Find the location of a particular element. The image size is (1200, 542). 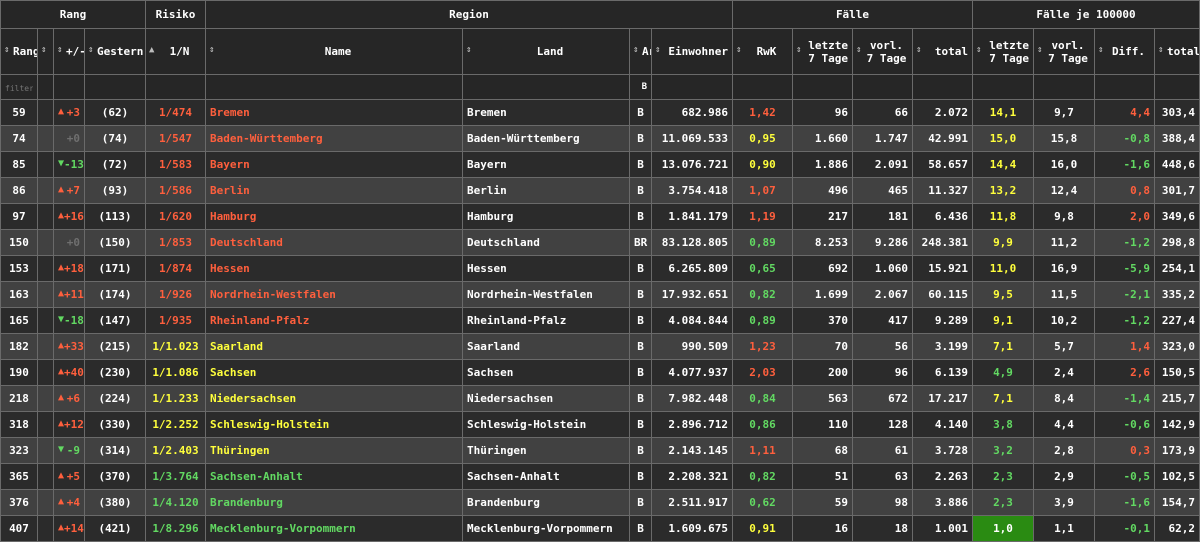

sort-icon: ⇕ is located at coordinates (919, 50).